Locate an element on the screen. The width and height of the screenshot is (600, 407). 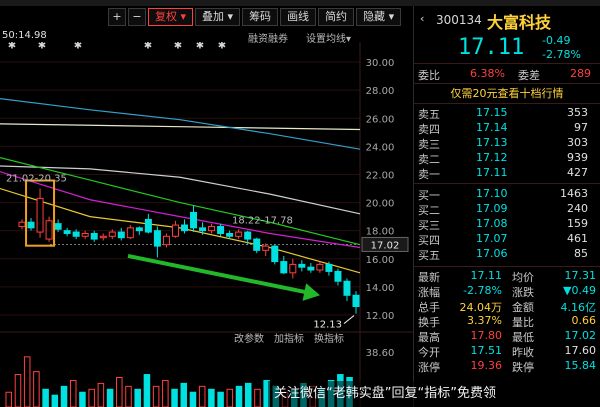
price-tick-label: 12.00 is located at coordinates (380, 316).